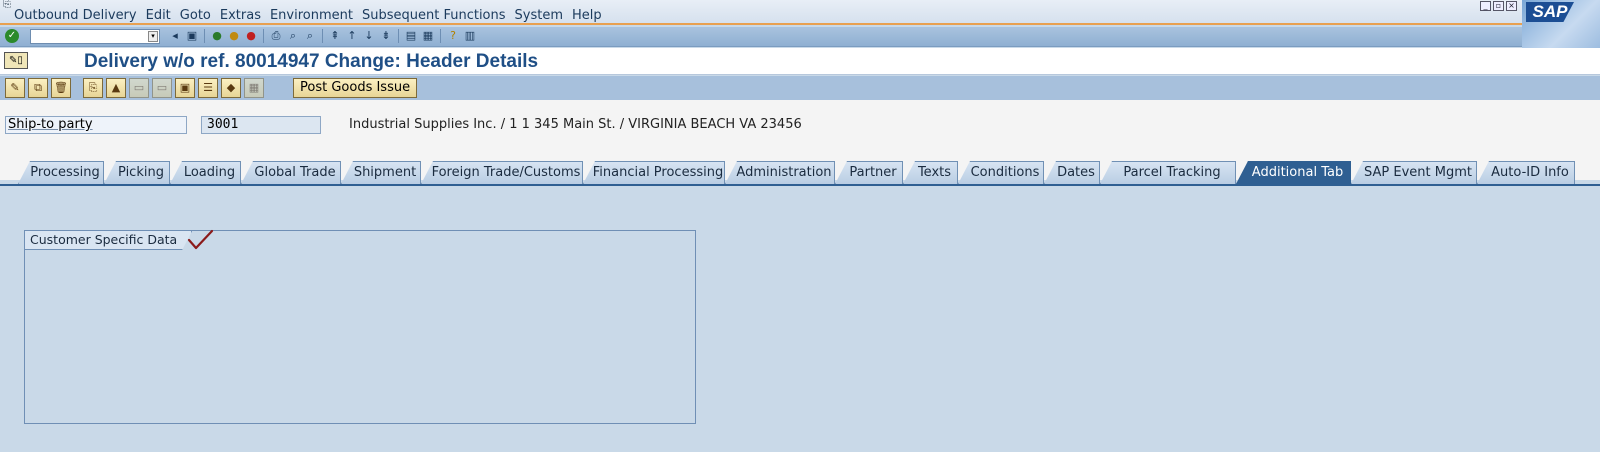 This screenshot has width=1600, height=452. What do you see at coordinates (587, 15) in the screenshot?
I see `menu-help: Help` at bounding box center [587, 15].